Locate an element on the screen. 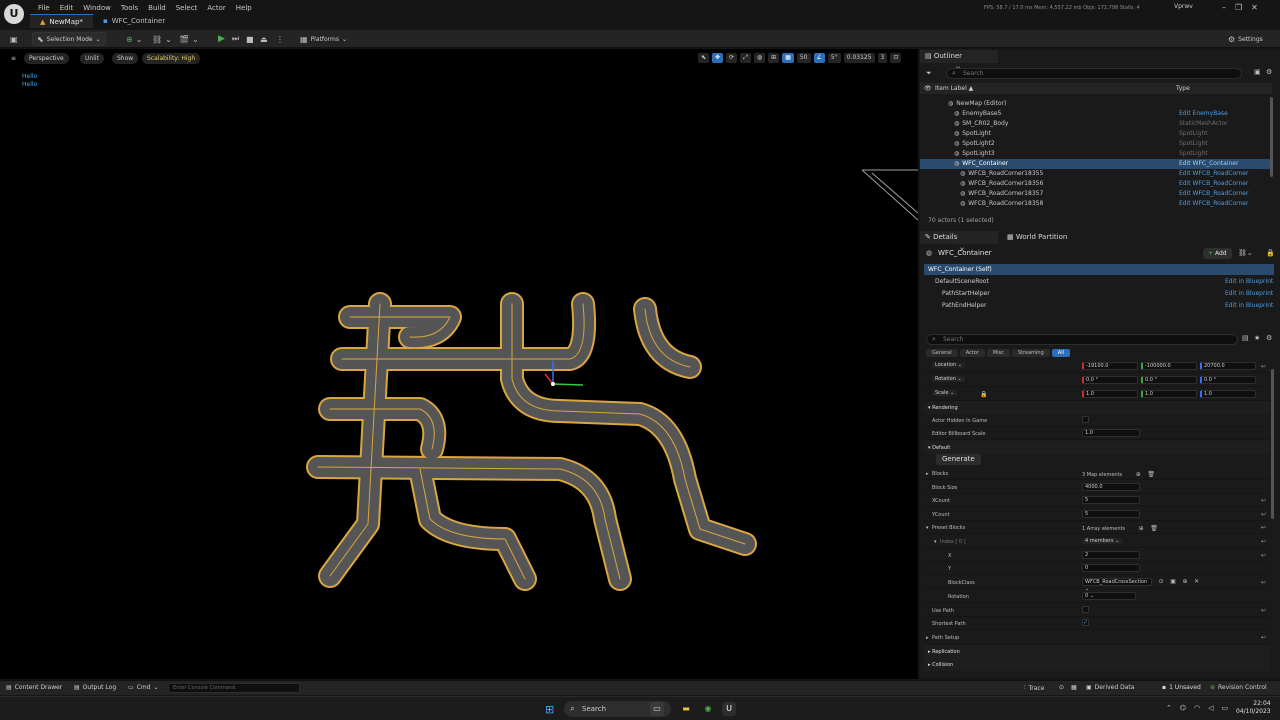 This screenshot has height=720, width=1280. grid-snap-icon: ▦ is located at coordinates (788, 58).